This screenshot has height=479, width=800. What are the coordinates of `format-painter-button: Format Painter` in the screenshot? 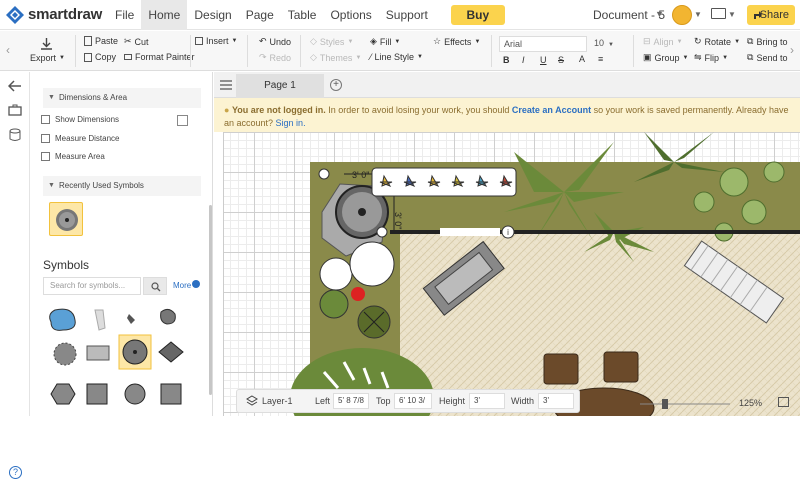 It's located at (159, 57).